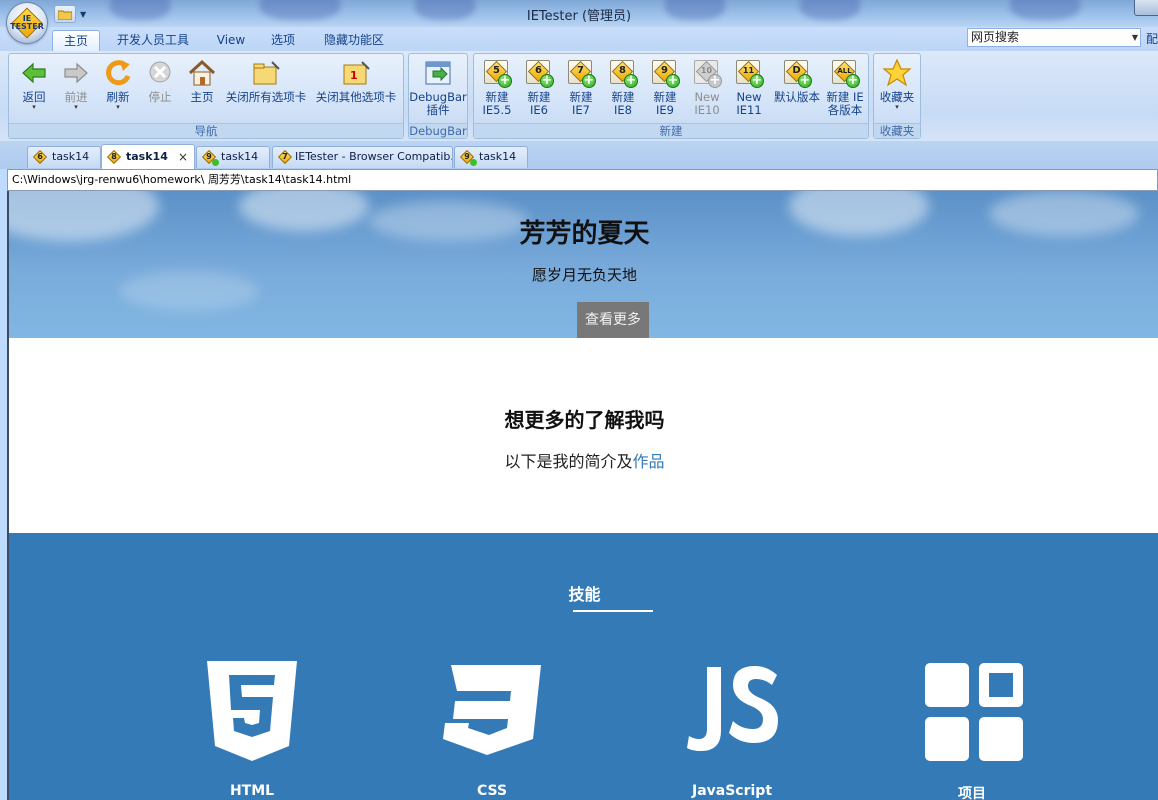 The width and height of the screenshot is (1158, 800). I want to click on config-label: 配, so click(1152, 38).